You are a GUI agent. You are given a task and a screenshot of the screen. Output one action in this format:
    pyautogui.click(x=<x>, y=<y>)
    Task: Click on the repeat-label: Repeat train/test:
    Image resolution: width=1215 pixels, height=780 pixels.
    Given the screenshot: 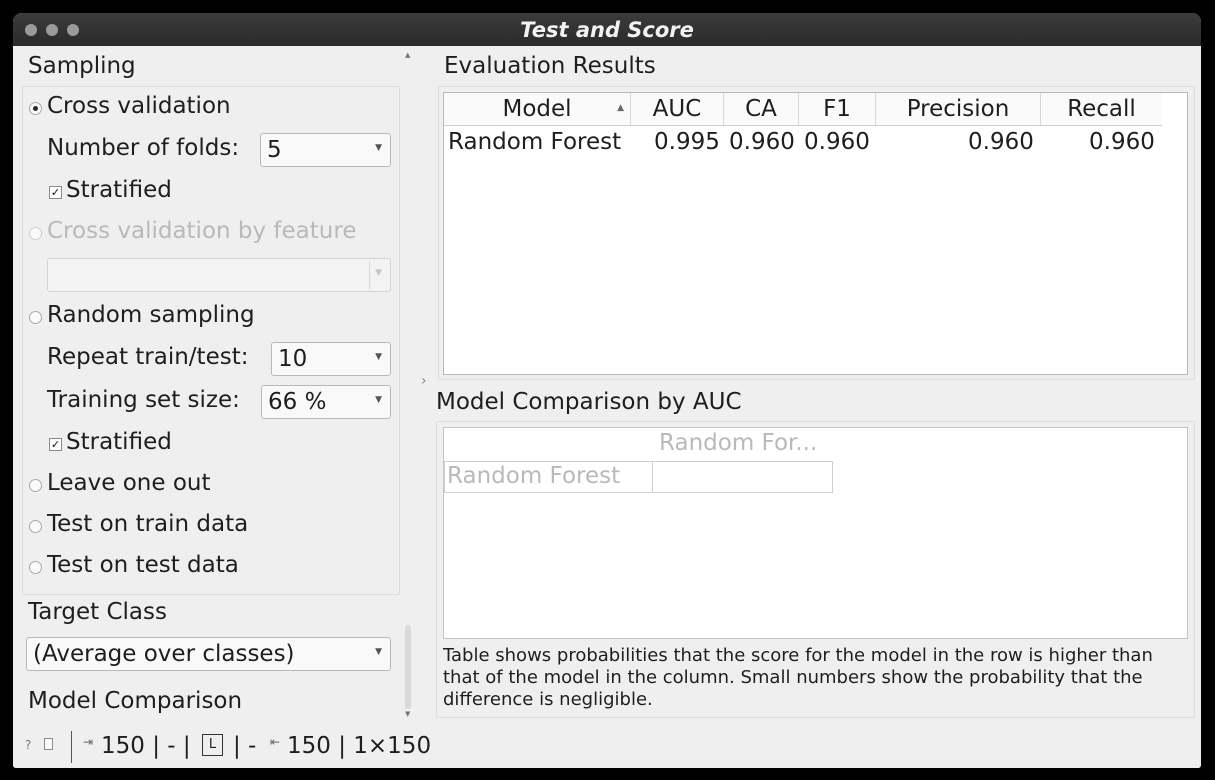 What is the action you would take?
    pyautogui.click(x=148, y=357)
    